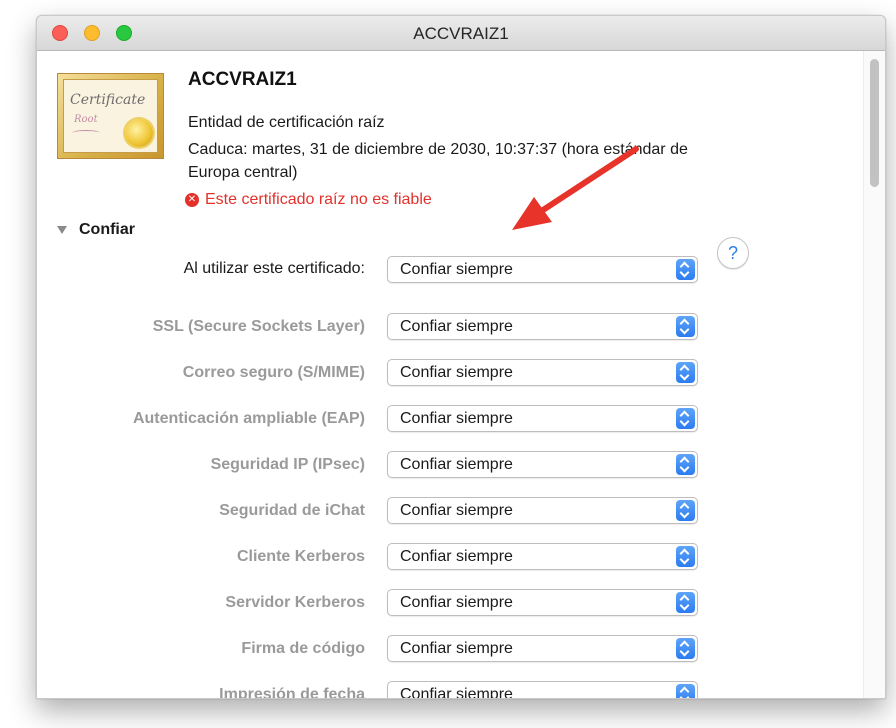 The height and width of the screenshot is (728, 896). I want to click on untrusted-warning: ✕ Este certificado raíz no es fiable, so click(308, 200).